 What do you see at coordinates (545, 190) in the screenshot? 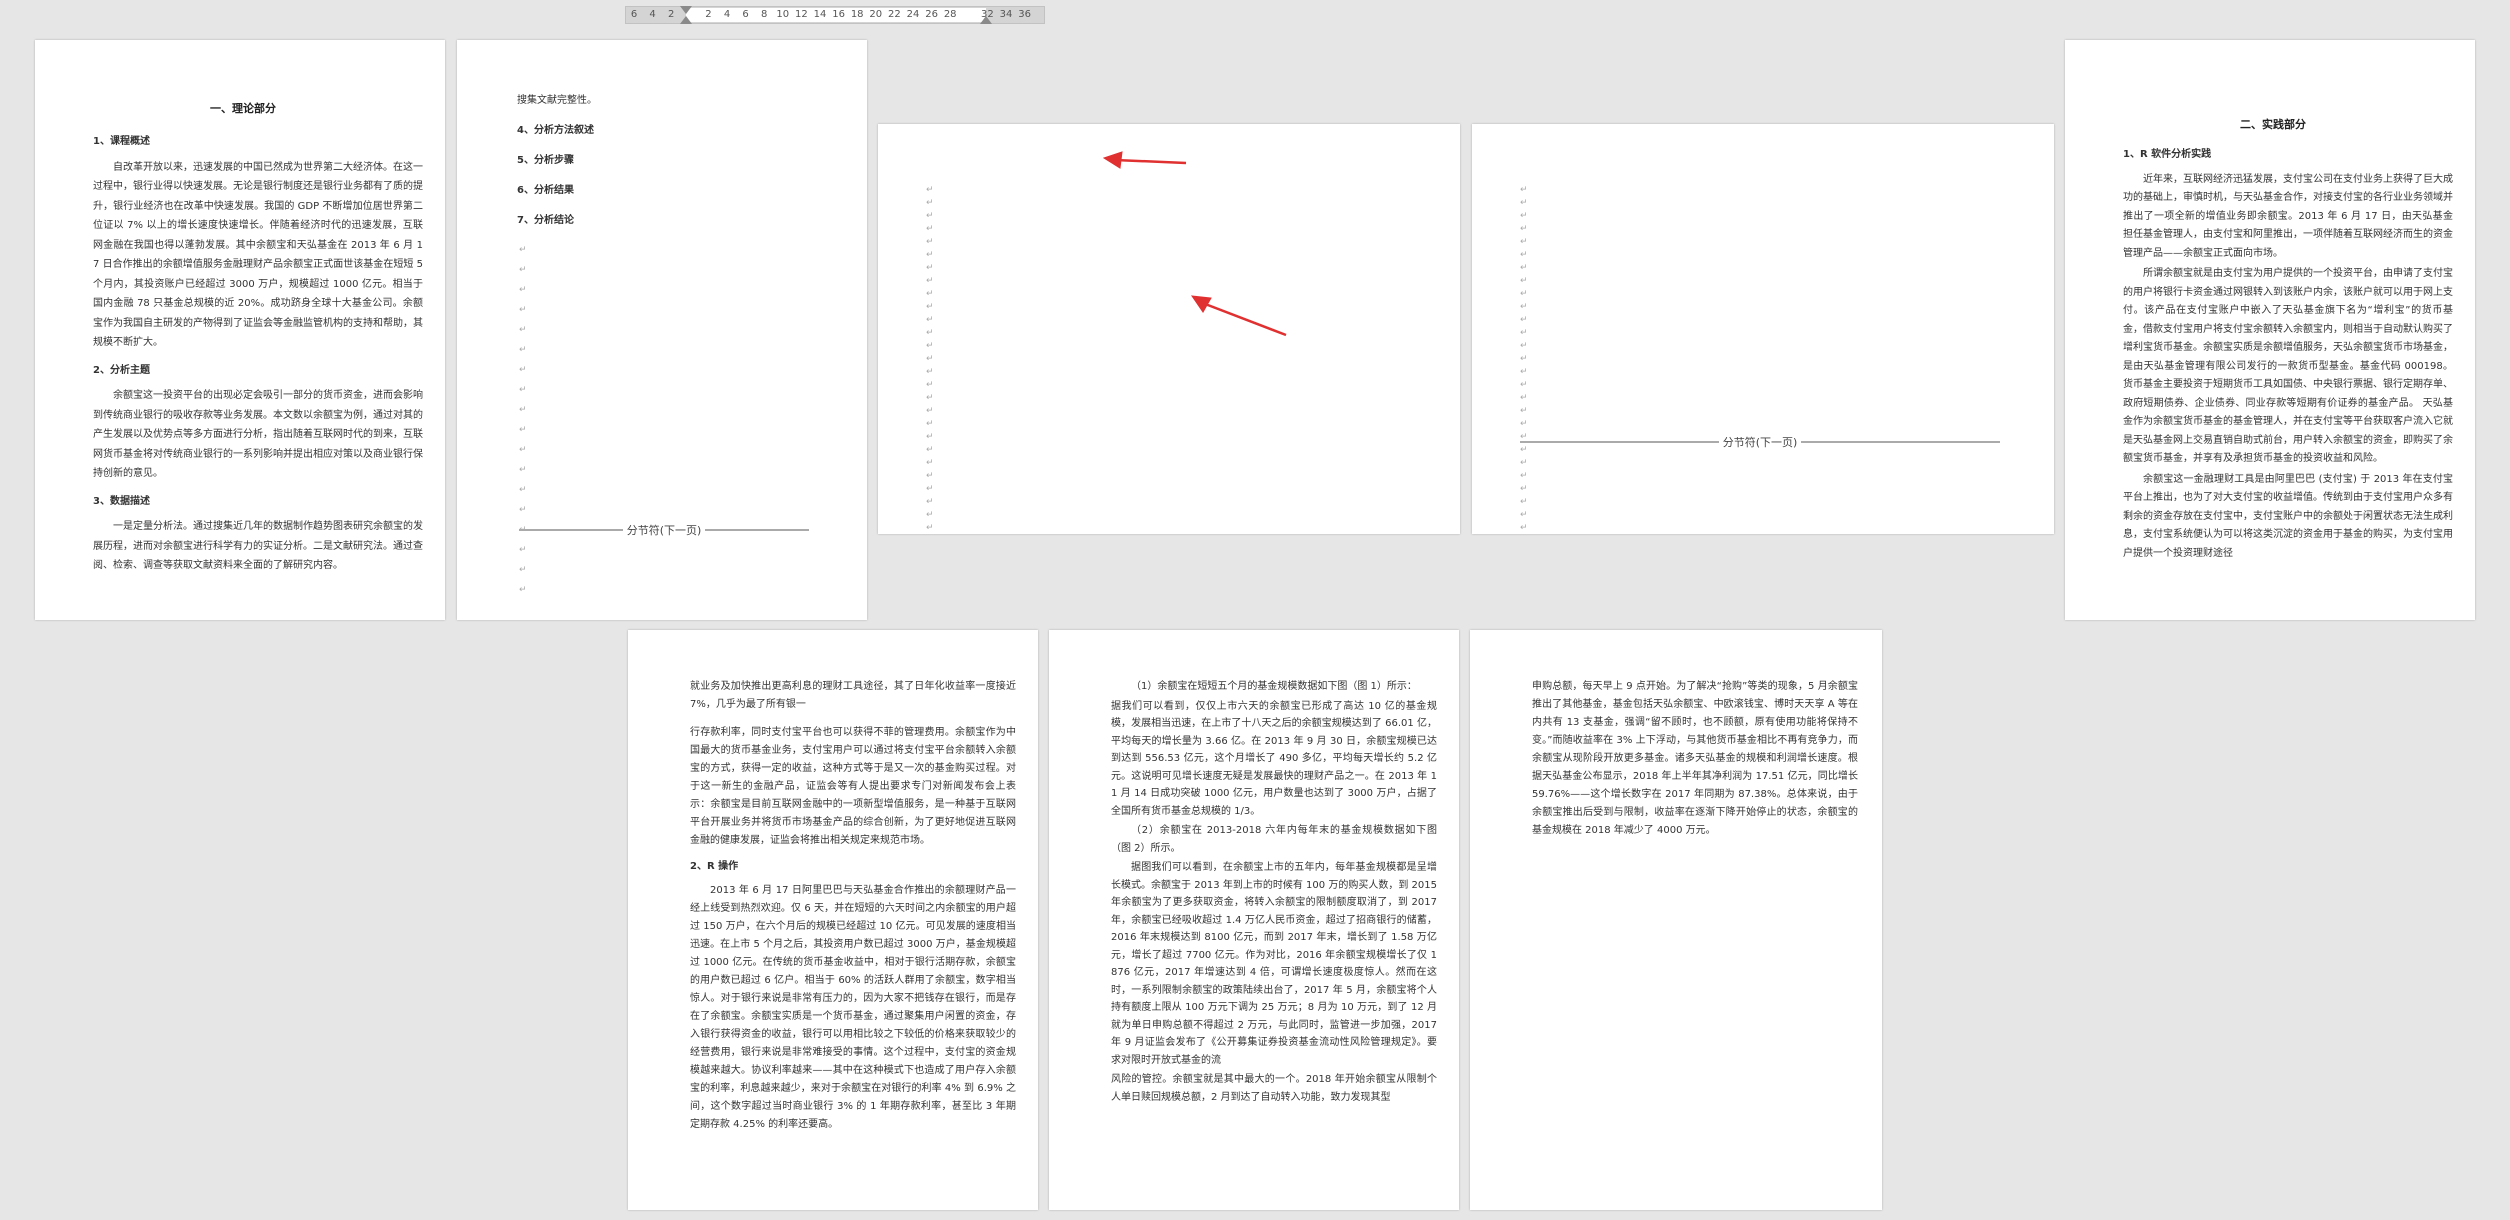
I see `heading-analysis-results: 6、分析结果` at bounding box center [545, 190].